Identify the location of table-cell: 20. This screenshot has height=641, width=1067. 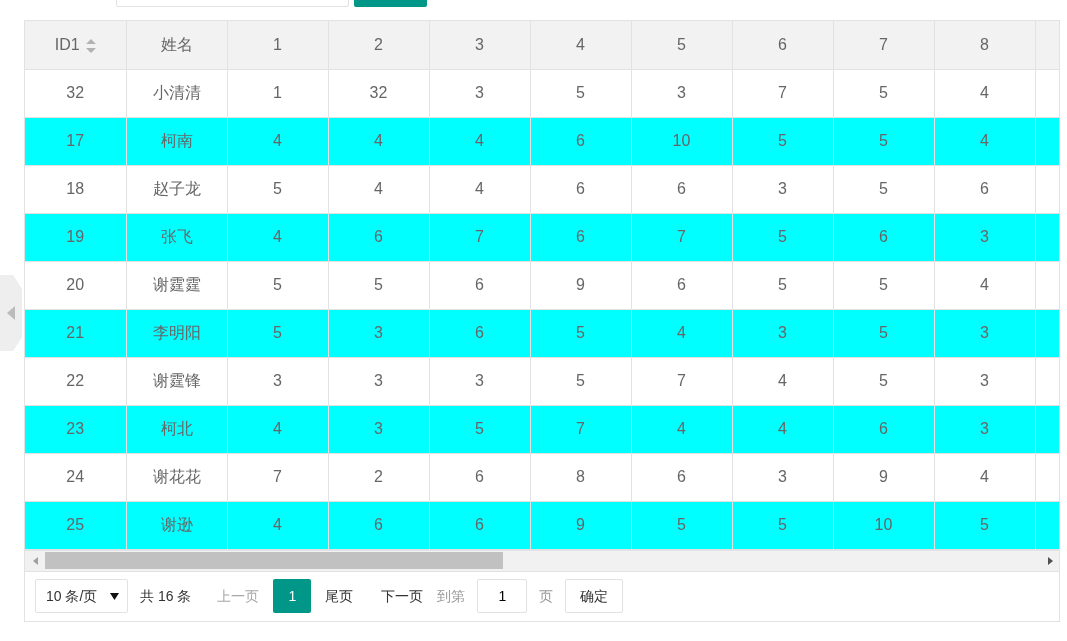
(75, 285).